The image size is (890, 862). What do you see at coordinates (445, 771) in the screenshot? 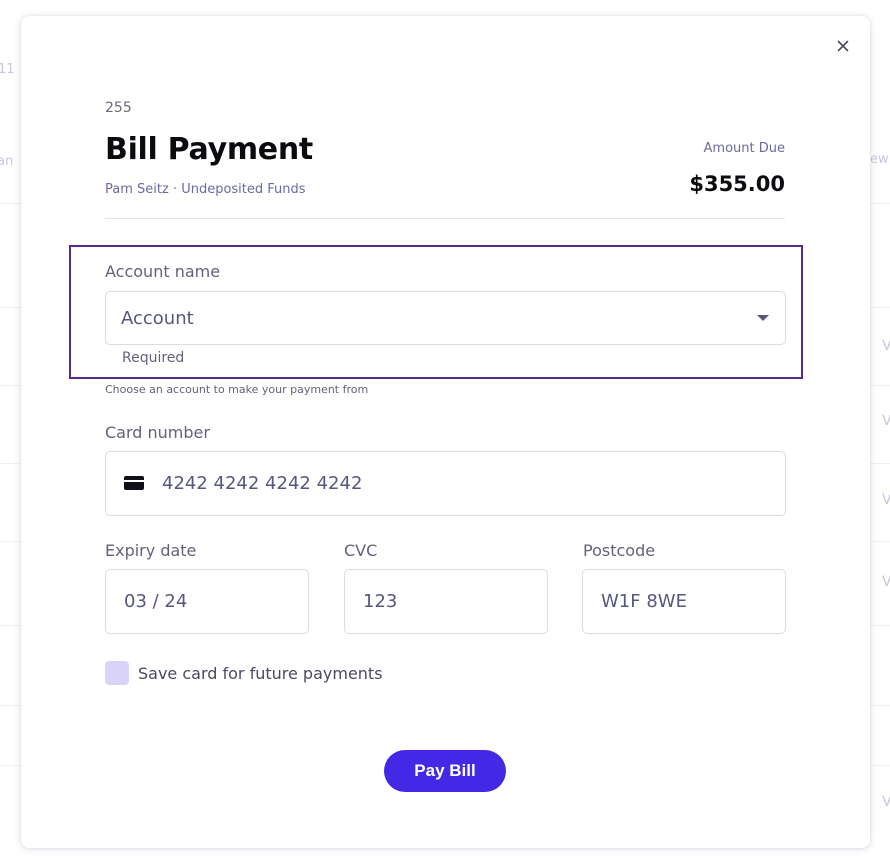
I see `pay-bill-button: Pay Bill` at bounding box center [445, 771].